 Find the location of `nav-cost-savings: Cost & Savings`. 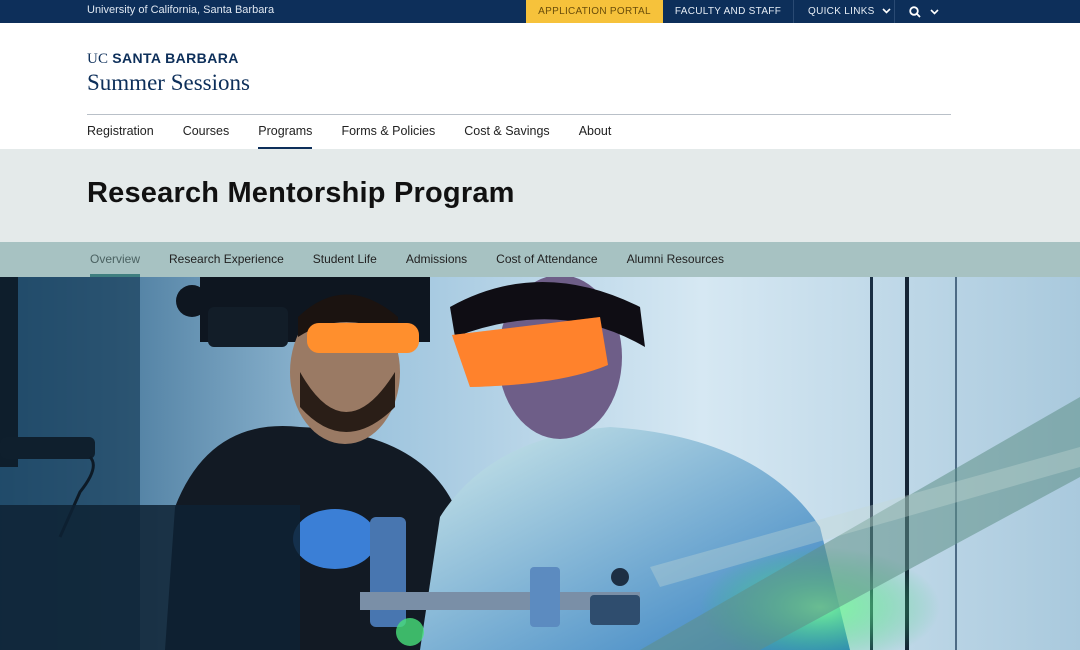

nav-cost-savings: Cost & Savings is located at coordinates (506, 132).